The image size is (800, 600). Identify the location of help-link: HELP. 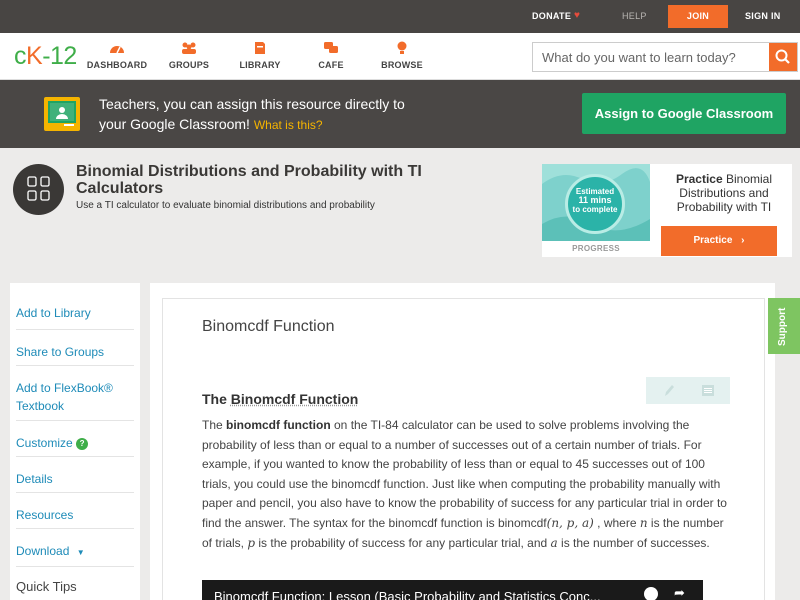
(634, 16).